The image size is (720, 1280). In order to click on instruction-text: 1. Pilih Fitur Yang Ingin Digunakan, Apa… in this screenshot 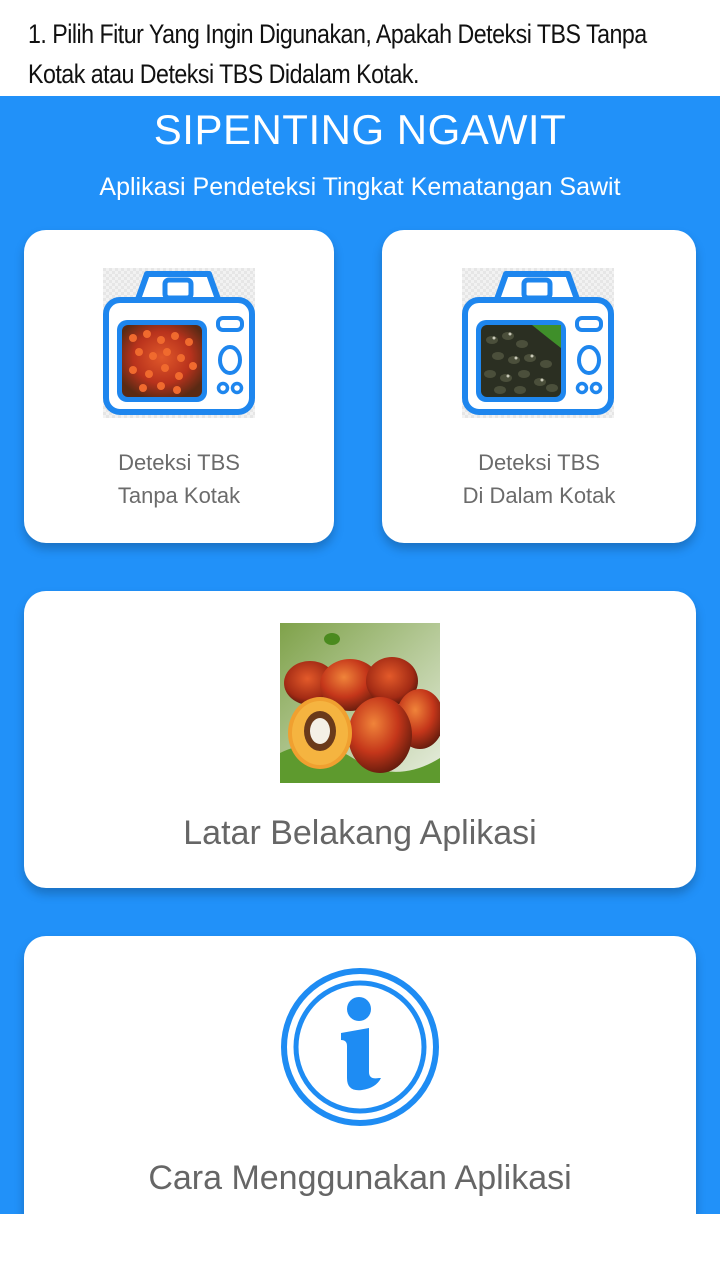, I will do `click(372, 54)`.